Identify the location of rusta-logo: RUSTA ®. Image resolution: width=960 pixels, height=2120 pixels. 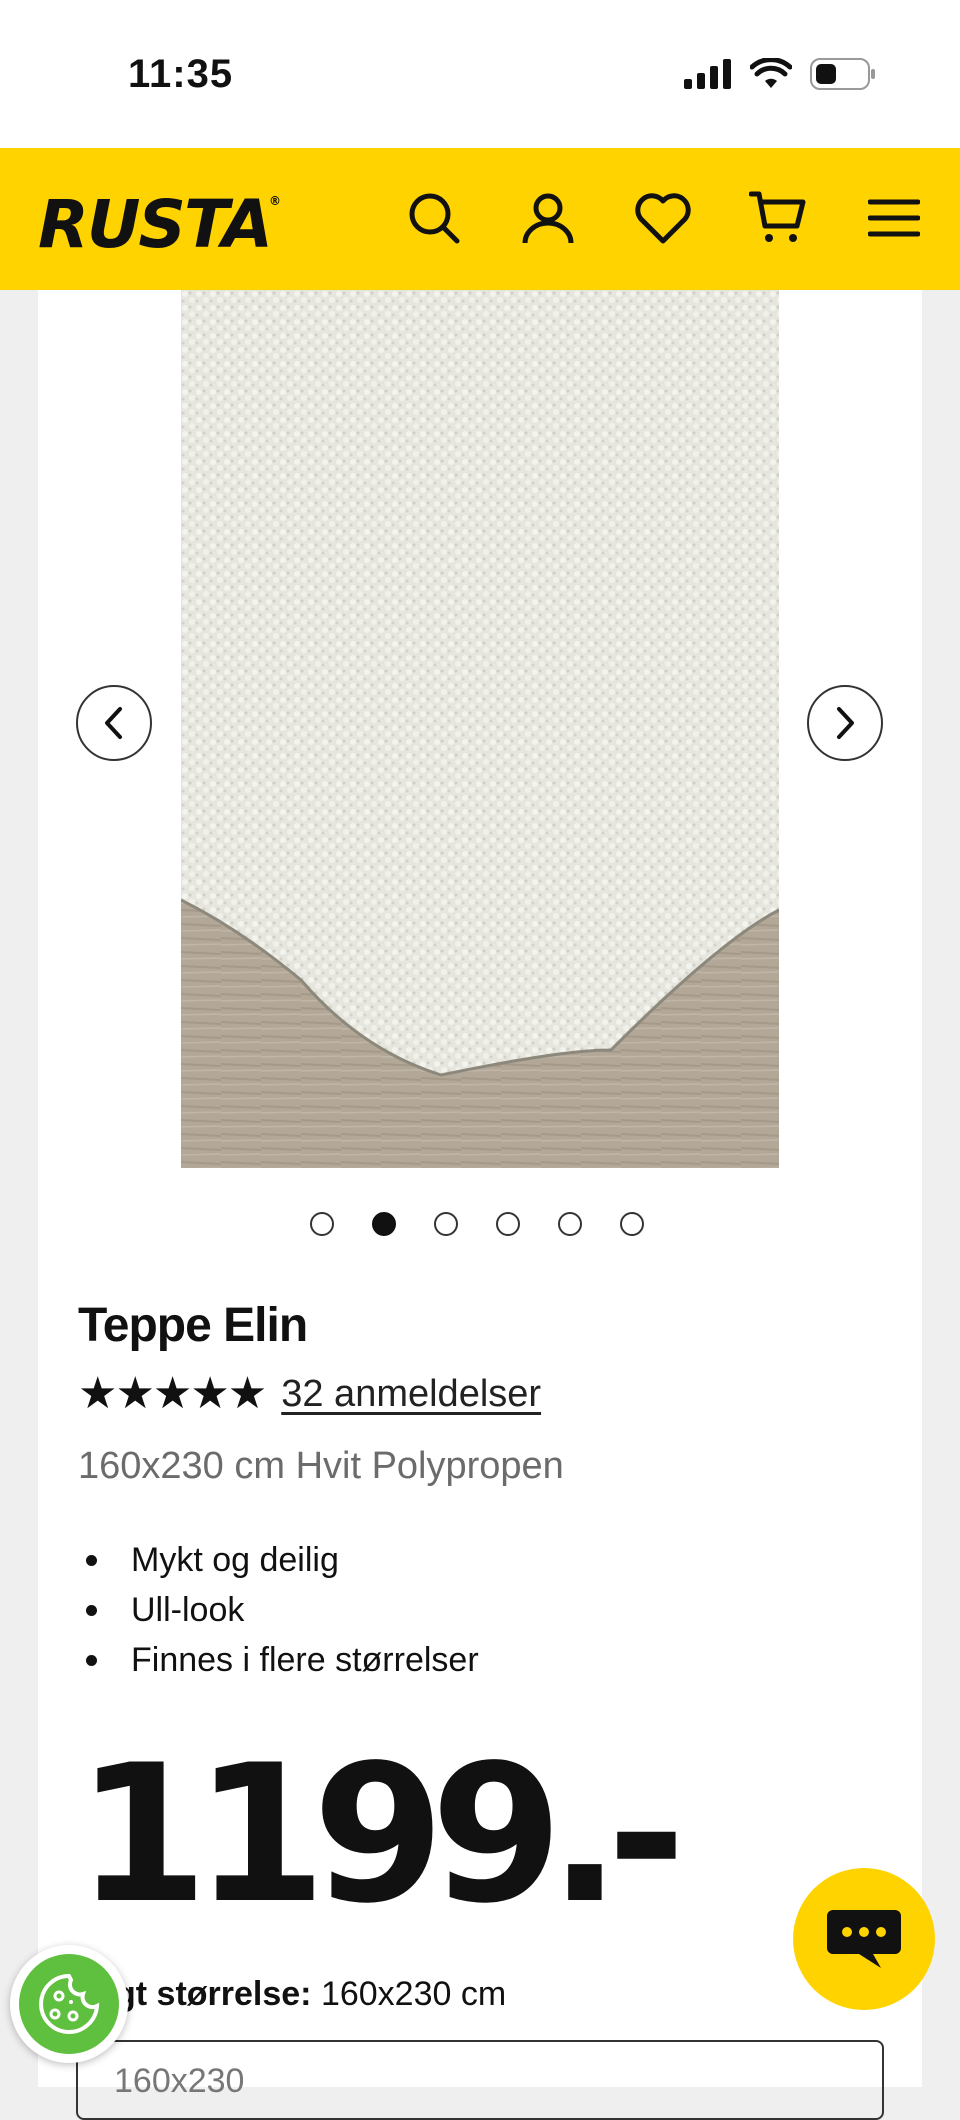
(159, 224).